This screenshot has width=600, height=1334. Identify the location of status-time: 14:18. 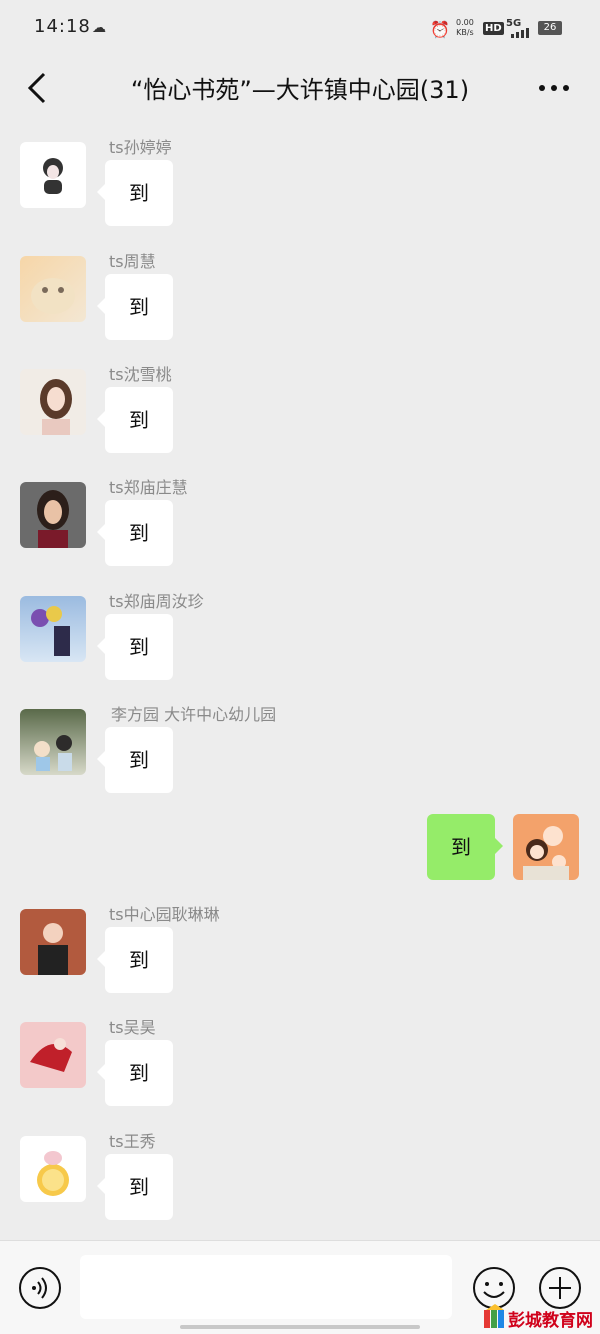
(62, 26).